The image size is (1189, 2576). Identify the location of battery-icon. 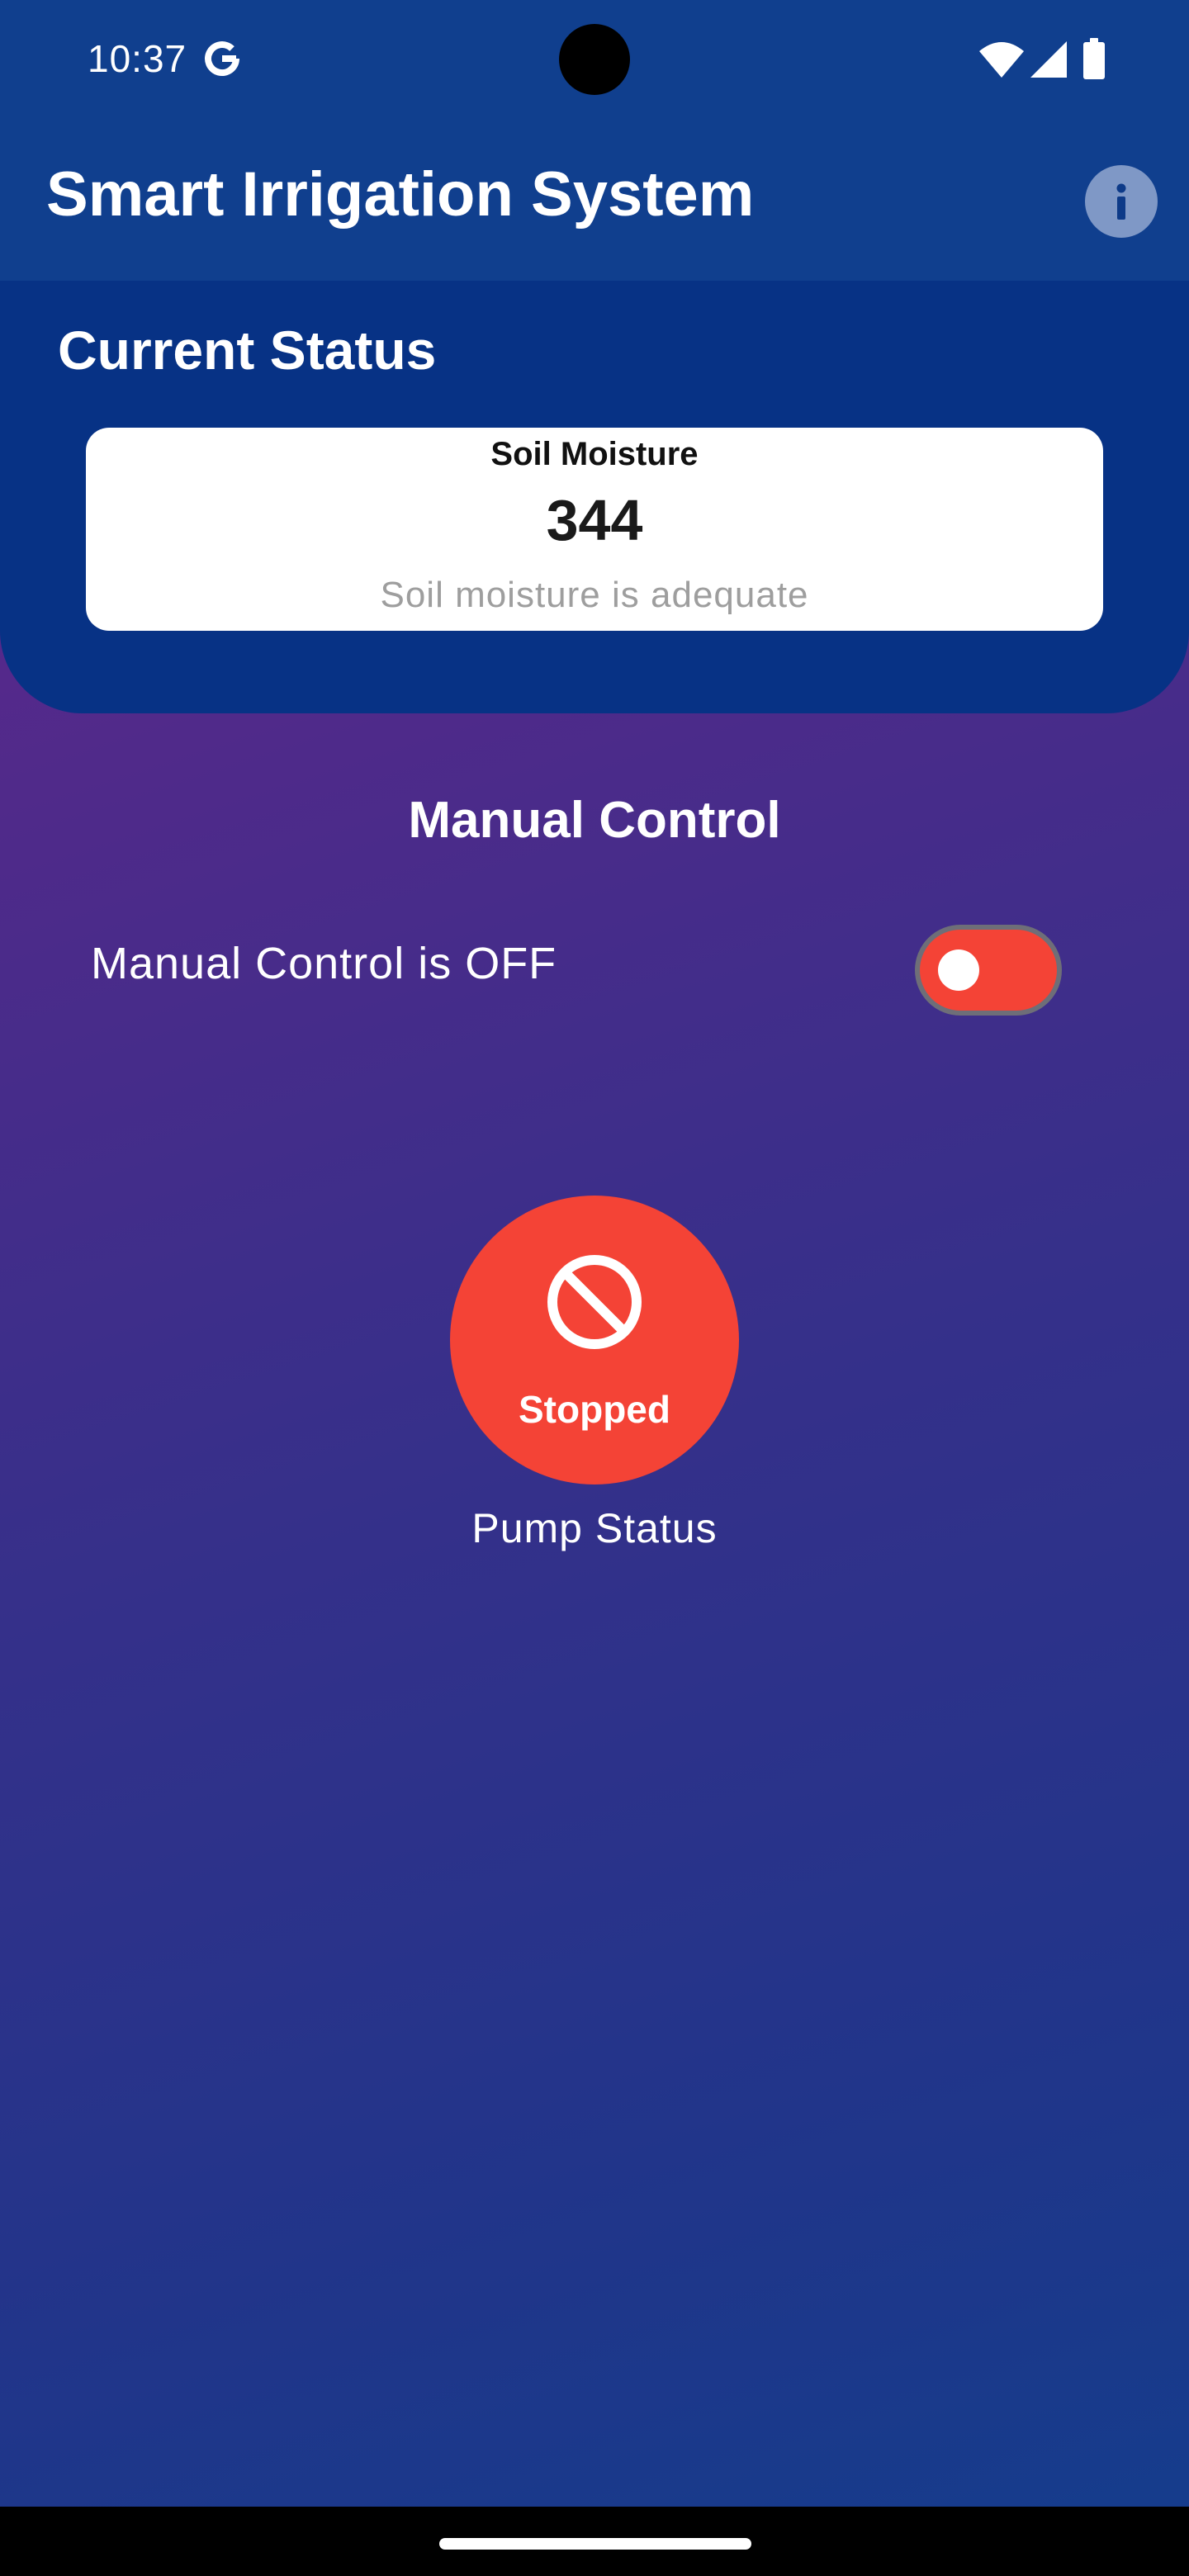
(1094, 58).